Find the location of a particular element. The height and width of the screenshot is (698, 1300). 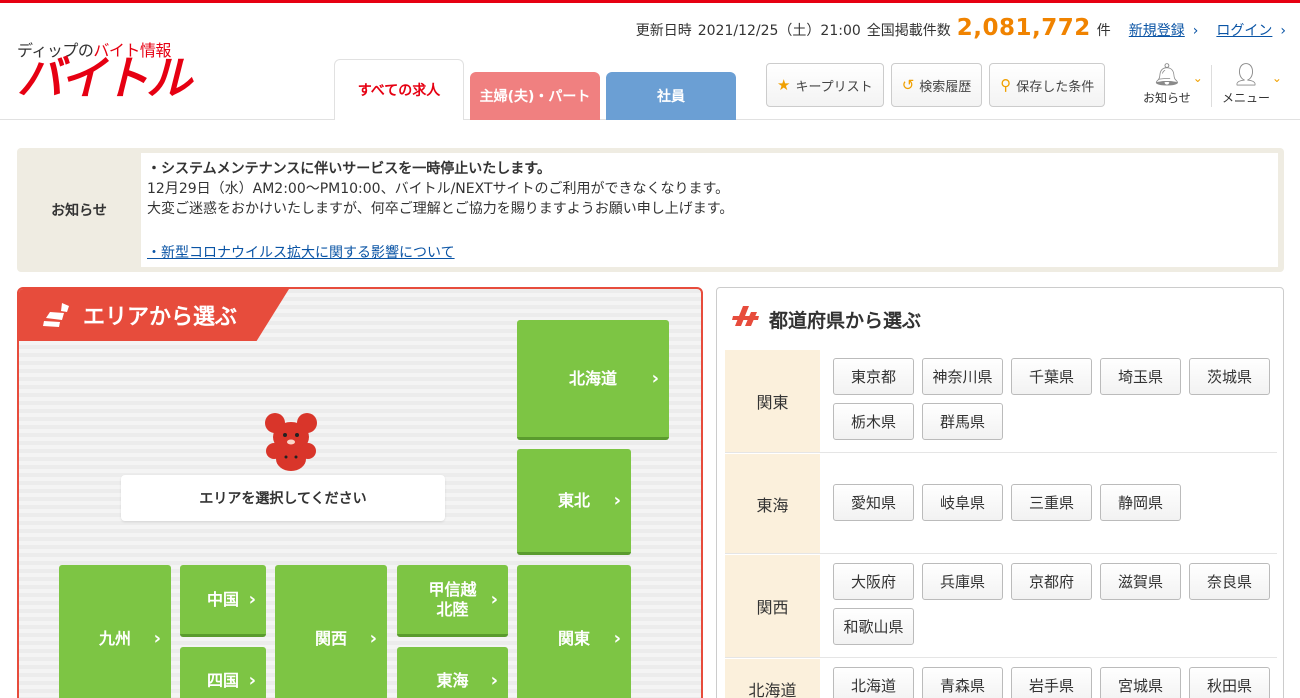

prefecture-row-kansai: 関西 大阪府 兵庫県 京都府 滋賀県 奈良県 和歌山県 is located at coordinates (1001, 606).